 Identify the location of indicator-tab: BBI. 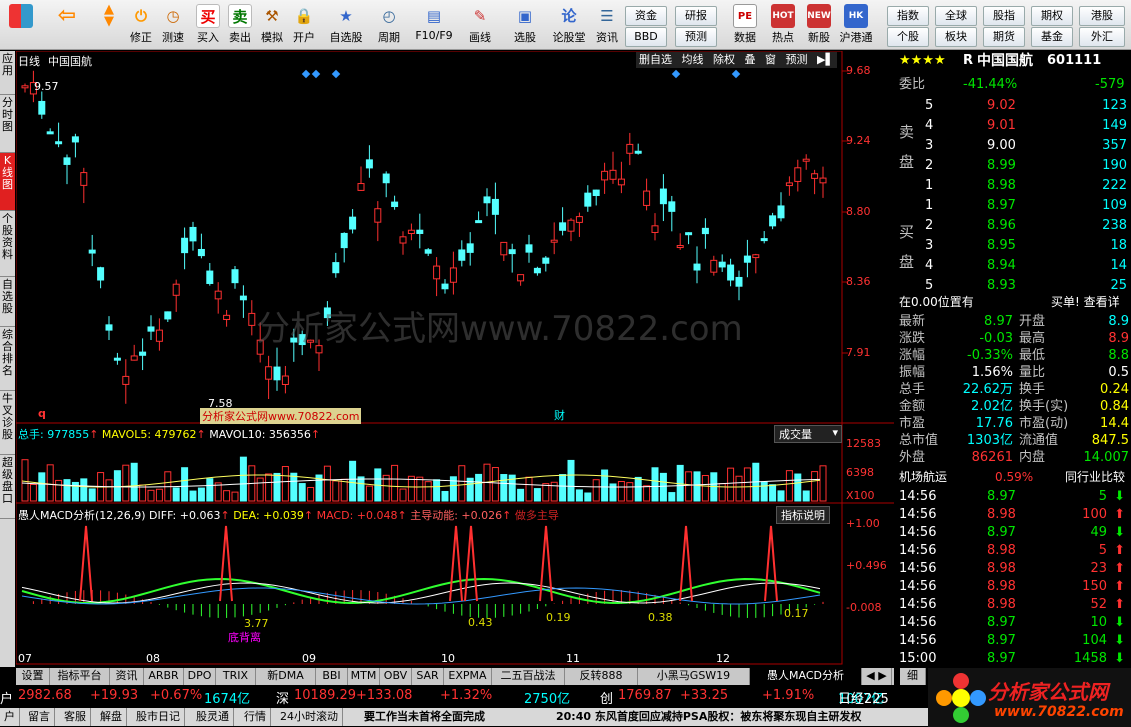
(332, 676).